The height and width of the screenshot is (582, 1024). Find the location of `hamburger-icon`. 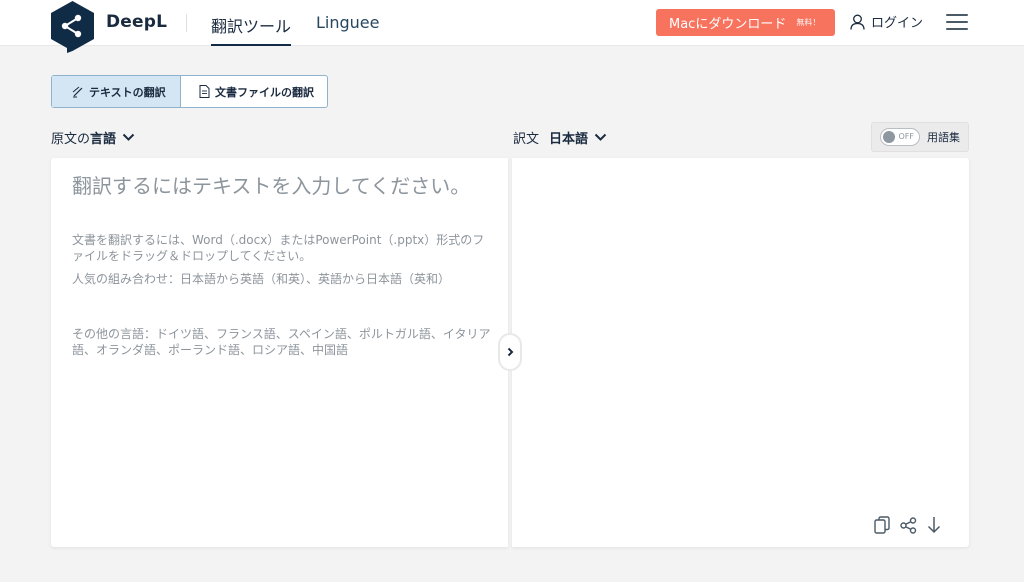

hamburger-icon is located at coordinates (957, 23).